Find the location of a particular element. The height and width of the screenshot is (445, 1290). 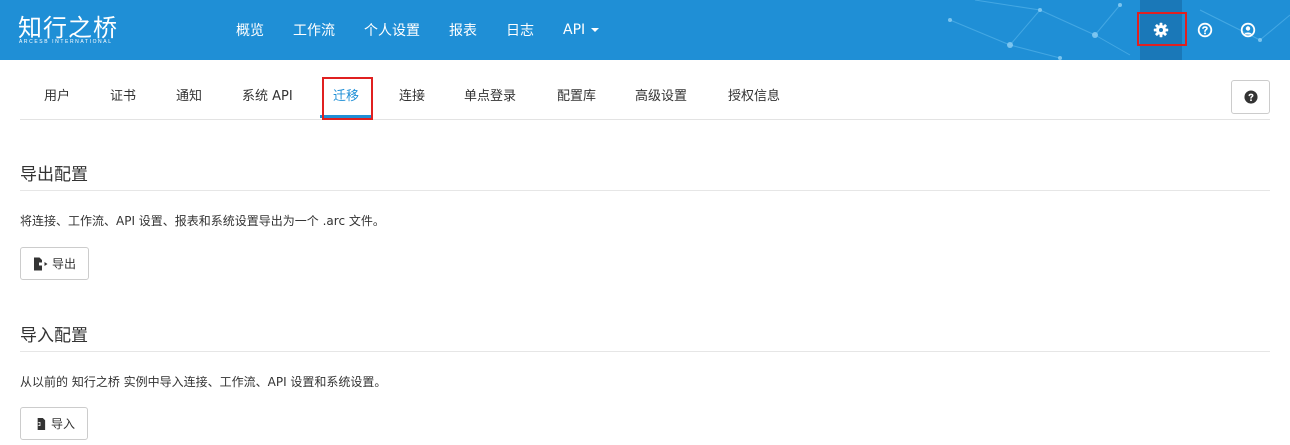

export-description: 将连接、工作流、API 设置、报表和系统设置导出为一个 .arc 文件。 is located at coordinates (202, 221).